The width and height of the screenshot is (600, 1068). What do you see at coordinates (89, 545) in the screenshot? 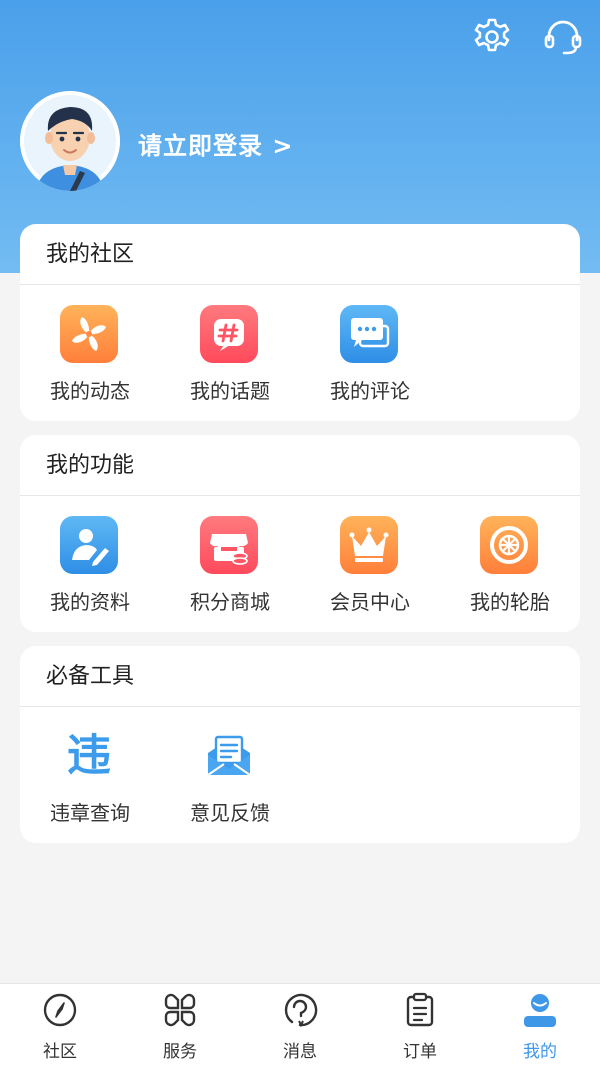
I see `profile-edit-icon` at bounding box center [89, 545].